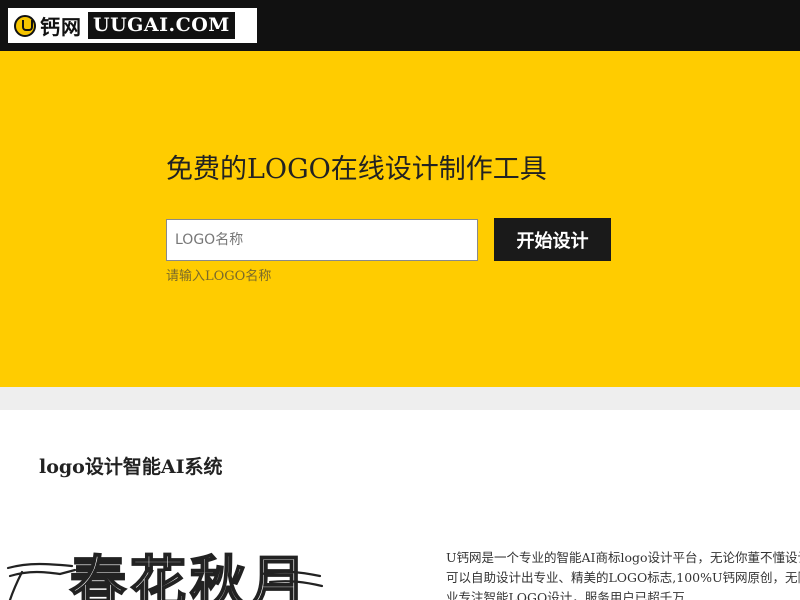  Describe the element at coordinates (131, 467) in the screenshot. I see `section-title: logo设计智能AI系统` at that location.